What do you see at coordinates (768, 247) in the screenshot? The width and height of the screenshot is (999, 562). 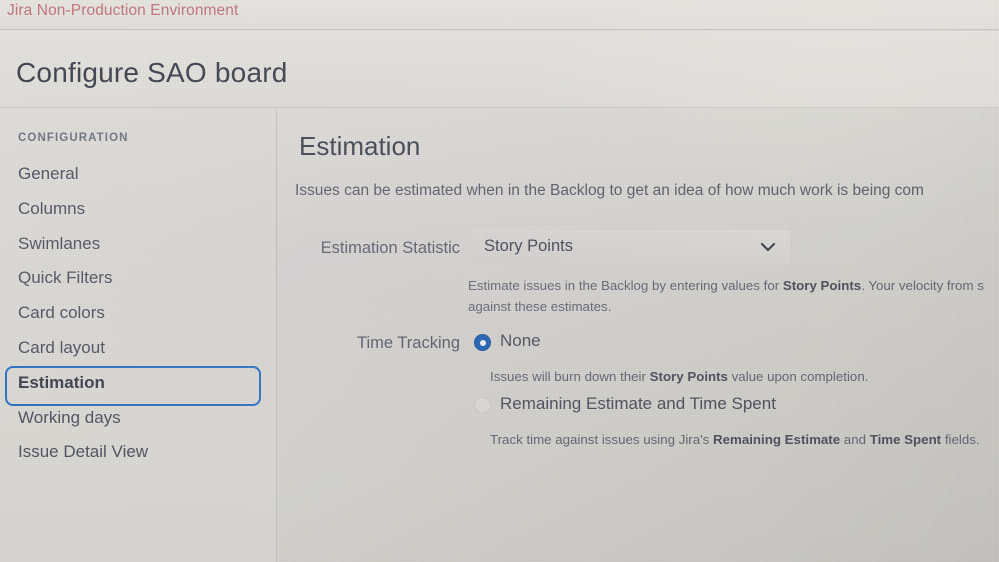 I see `chevron-down-icon` at bounding box center [768, 247].